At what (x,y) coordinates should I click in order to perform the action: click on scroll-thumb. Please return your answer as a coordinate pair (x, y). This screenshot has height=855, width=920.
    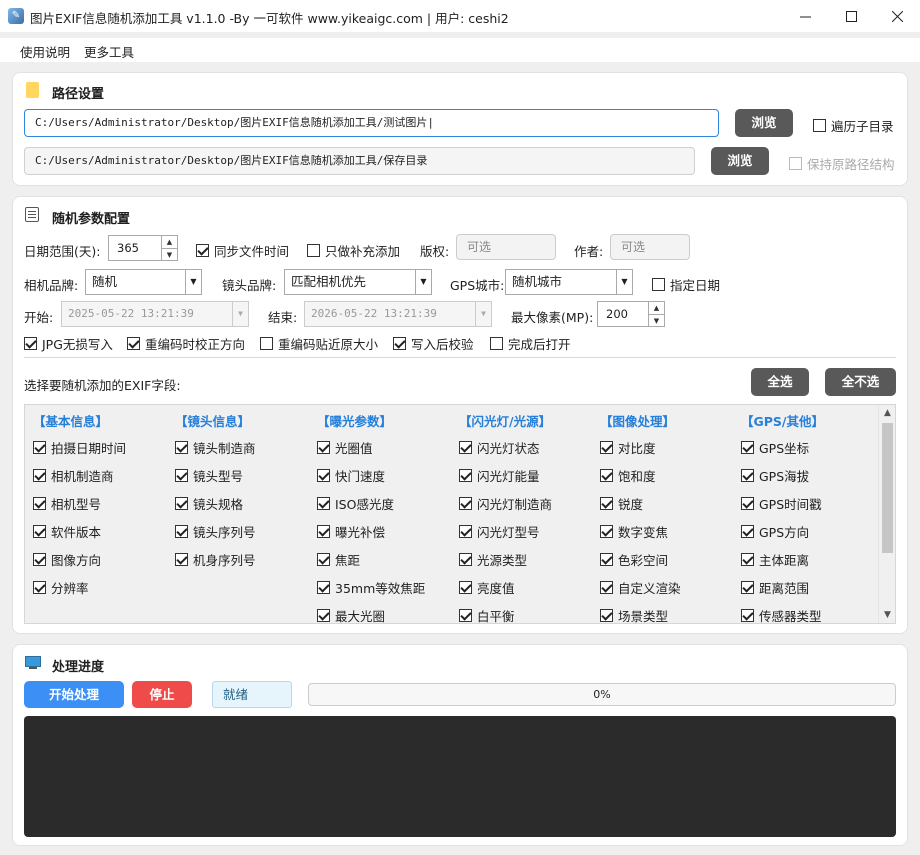
    Looking at the image, I should click on (887, 488).